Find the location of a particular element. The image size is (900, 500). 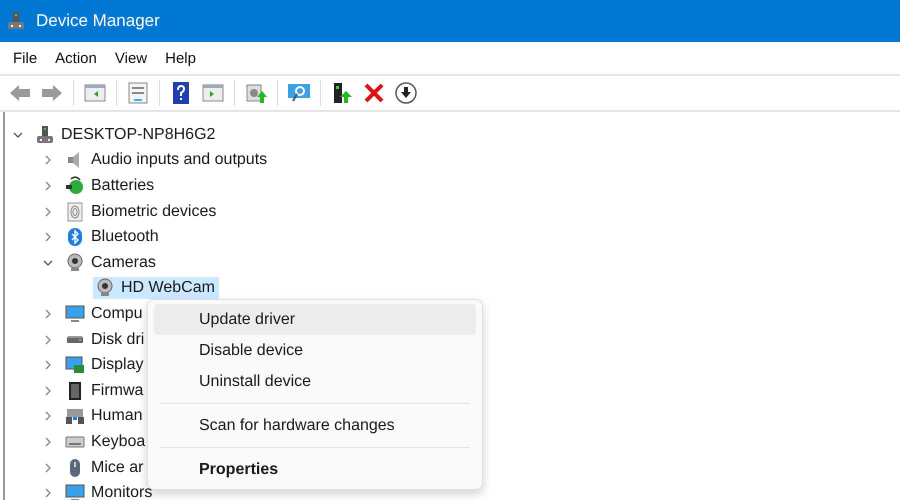

tree-item-label: Firmwa is located at coordinates (117, 391).